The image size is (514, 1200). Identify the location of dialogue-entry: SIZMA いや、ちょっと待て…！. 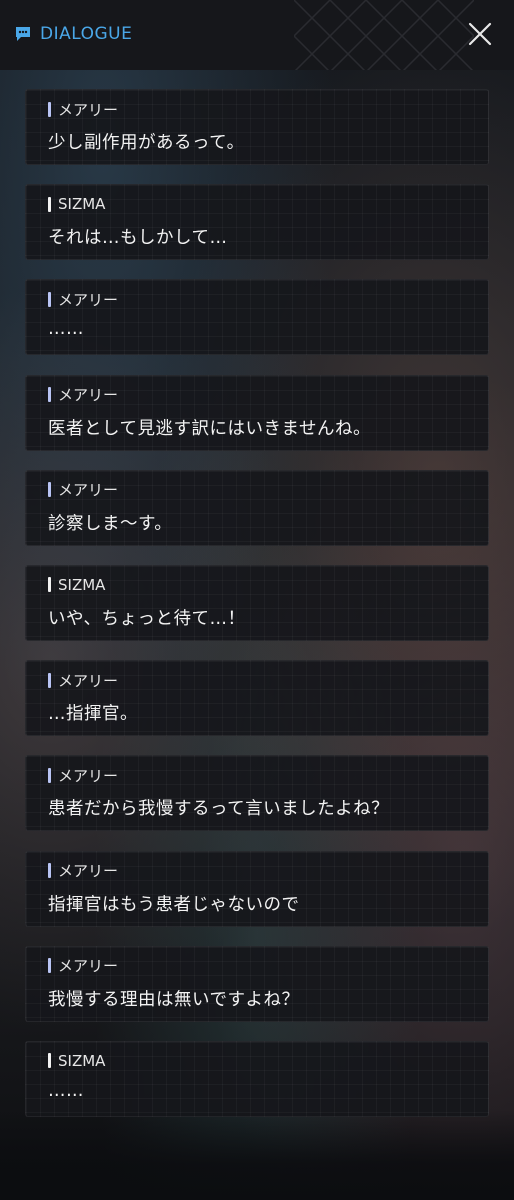
(257, 602).